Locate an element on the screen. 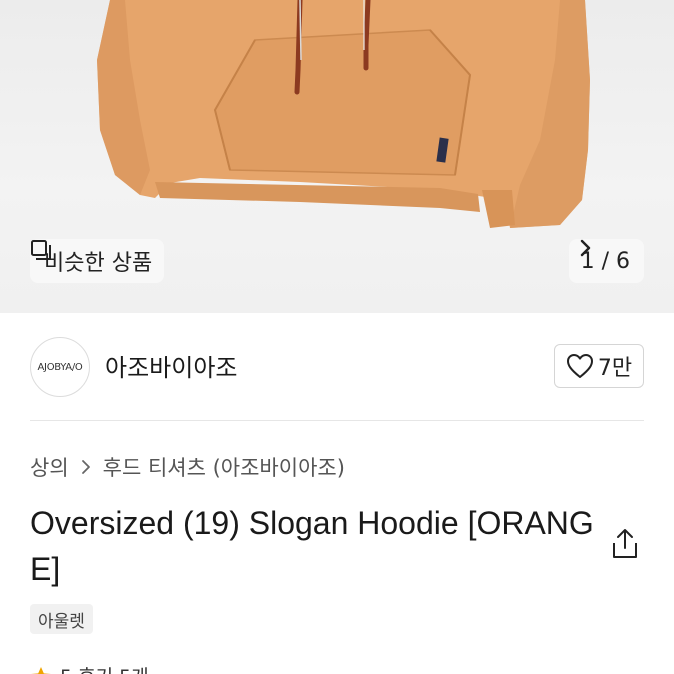  share-icon is located at coordinates (625, 544).